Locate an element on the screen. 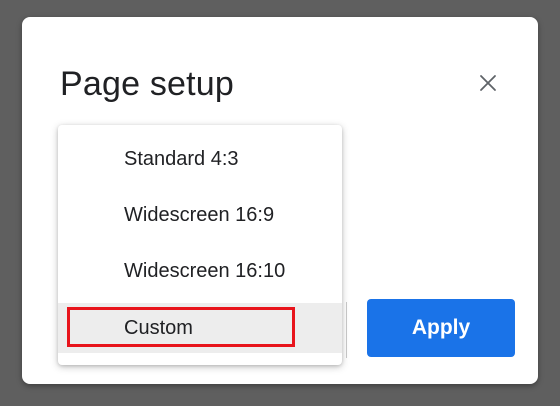 The image size is (560, 406). menu-item-widescreen-16-9: Widescreen 16:9 is located at coordinates (200, 215).